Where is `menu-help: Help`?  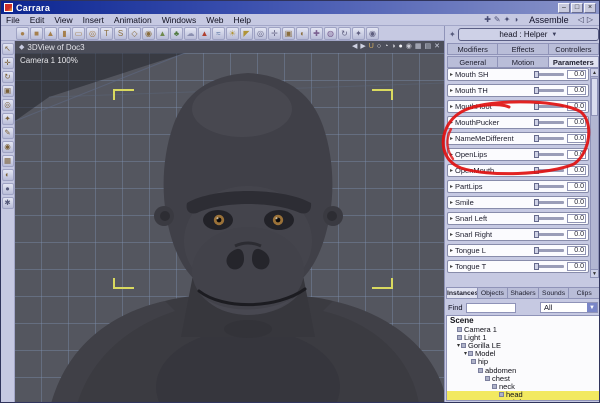 menu-help: Help is located at coordinates (242, 20).